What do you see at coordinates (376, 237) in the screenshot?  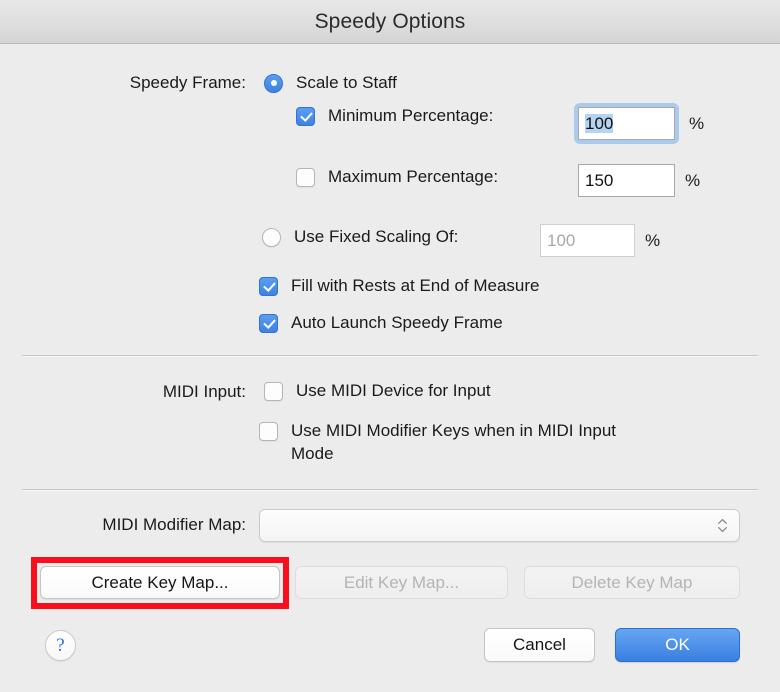 I see `use-fixed-scaling-label: Use Fixed Scaling Of:` at bounding box center [376, 237].